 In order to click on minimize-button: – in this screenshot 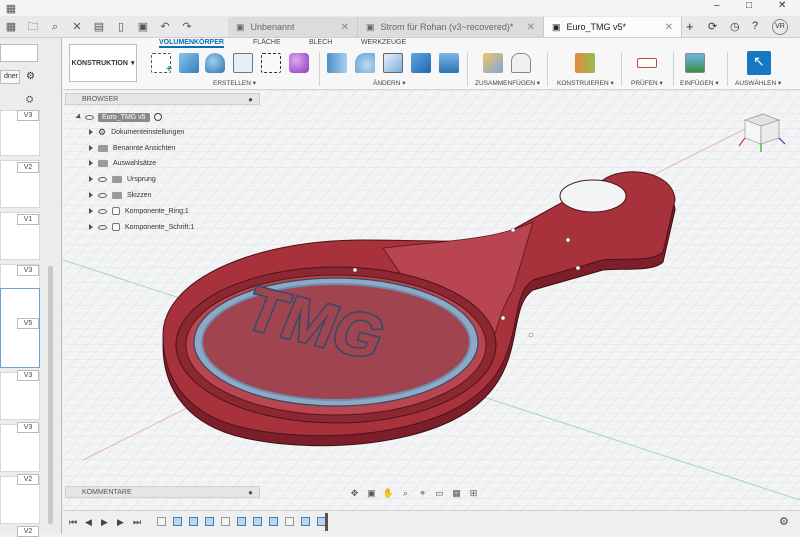, I will do `click(717, 5)`.